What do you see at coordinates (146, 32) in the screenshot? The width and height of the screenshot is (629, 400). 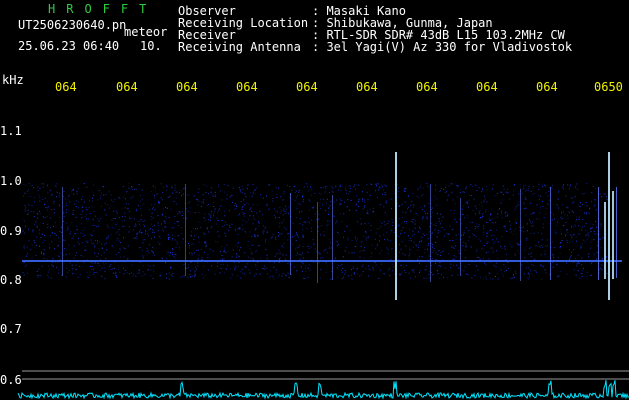 I see `detection-tag: meteor` at bounding box center [146, 32].